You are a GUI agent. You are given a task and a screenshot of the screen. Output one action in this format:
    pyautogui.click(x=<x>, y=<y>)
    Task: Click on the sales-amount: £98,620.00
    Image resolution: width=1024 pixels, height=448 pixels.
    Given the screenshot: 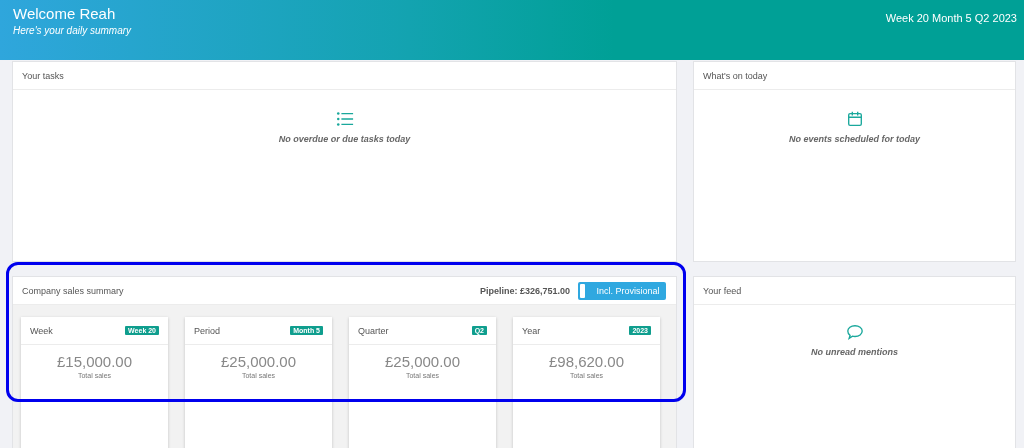 What is the action you would take?
    pyautogui.click(x=586, y=361)
    